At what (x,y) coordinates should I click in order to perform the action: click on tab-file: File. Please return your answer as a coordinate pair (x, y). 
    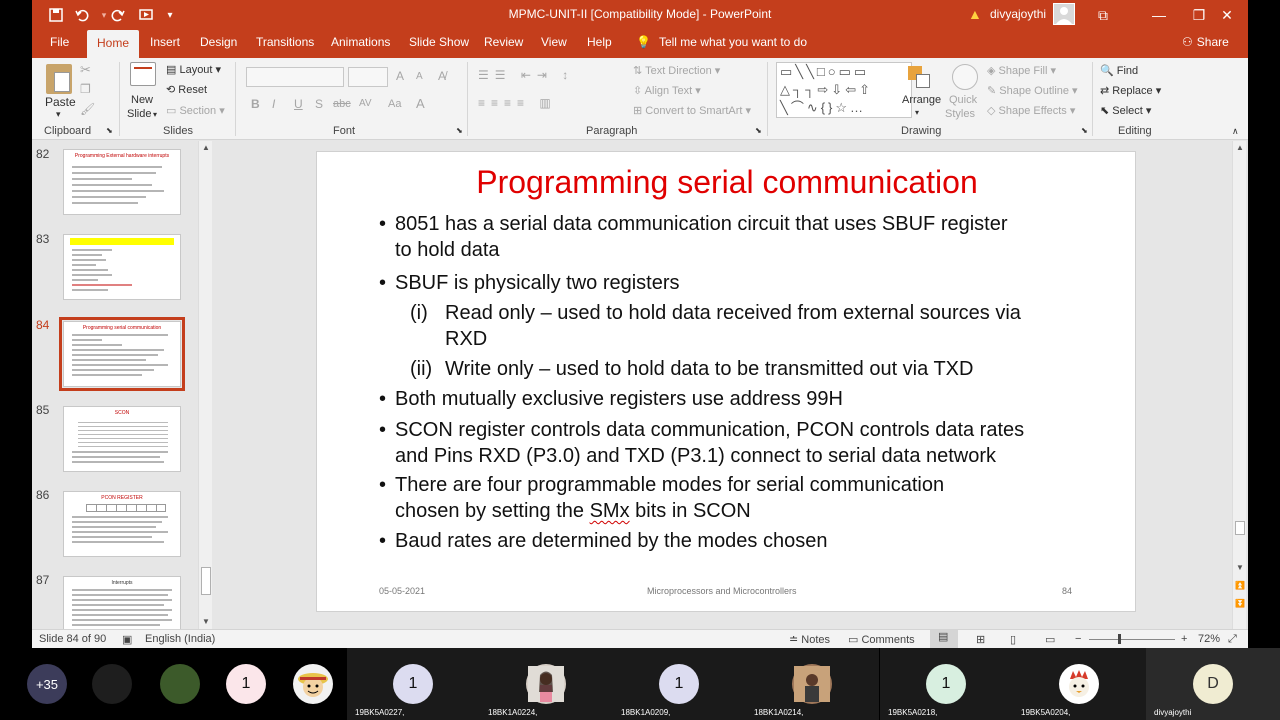
    Looking at the image, I should click on (59, 42).